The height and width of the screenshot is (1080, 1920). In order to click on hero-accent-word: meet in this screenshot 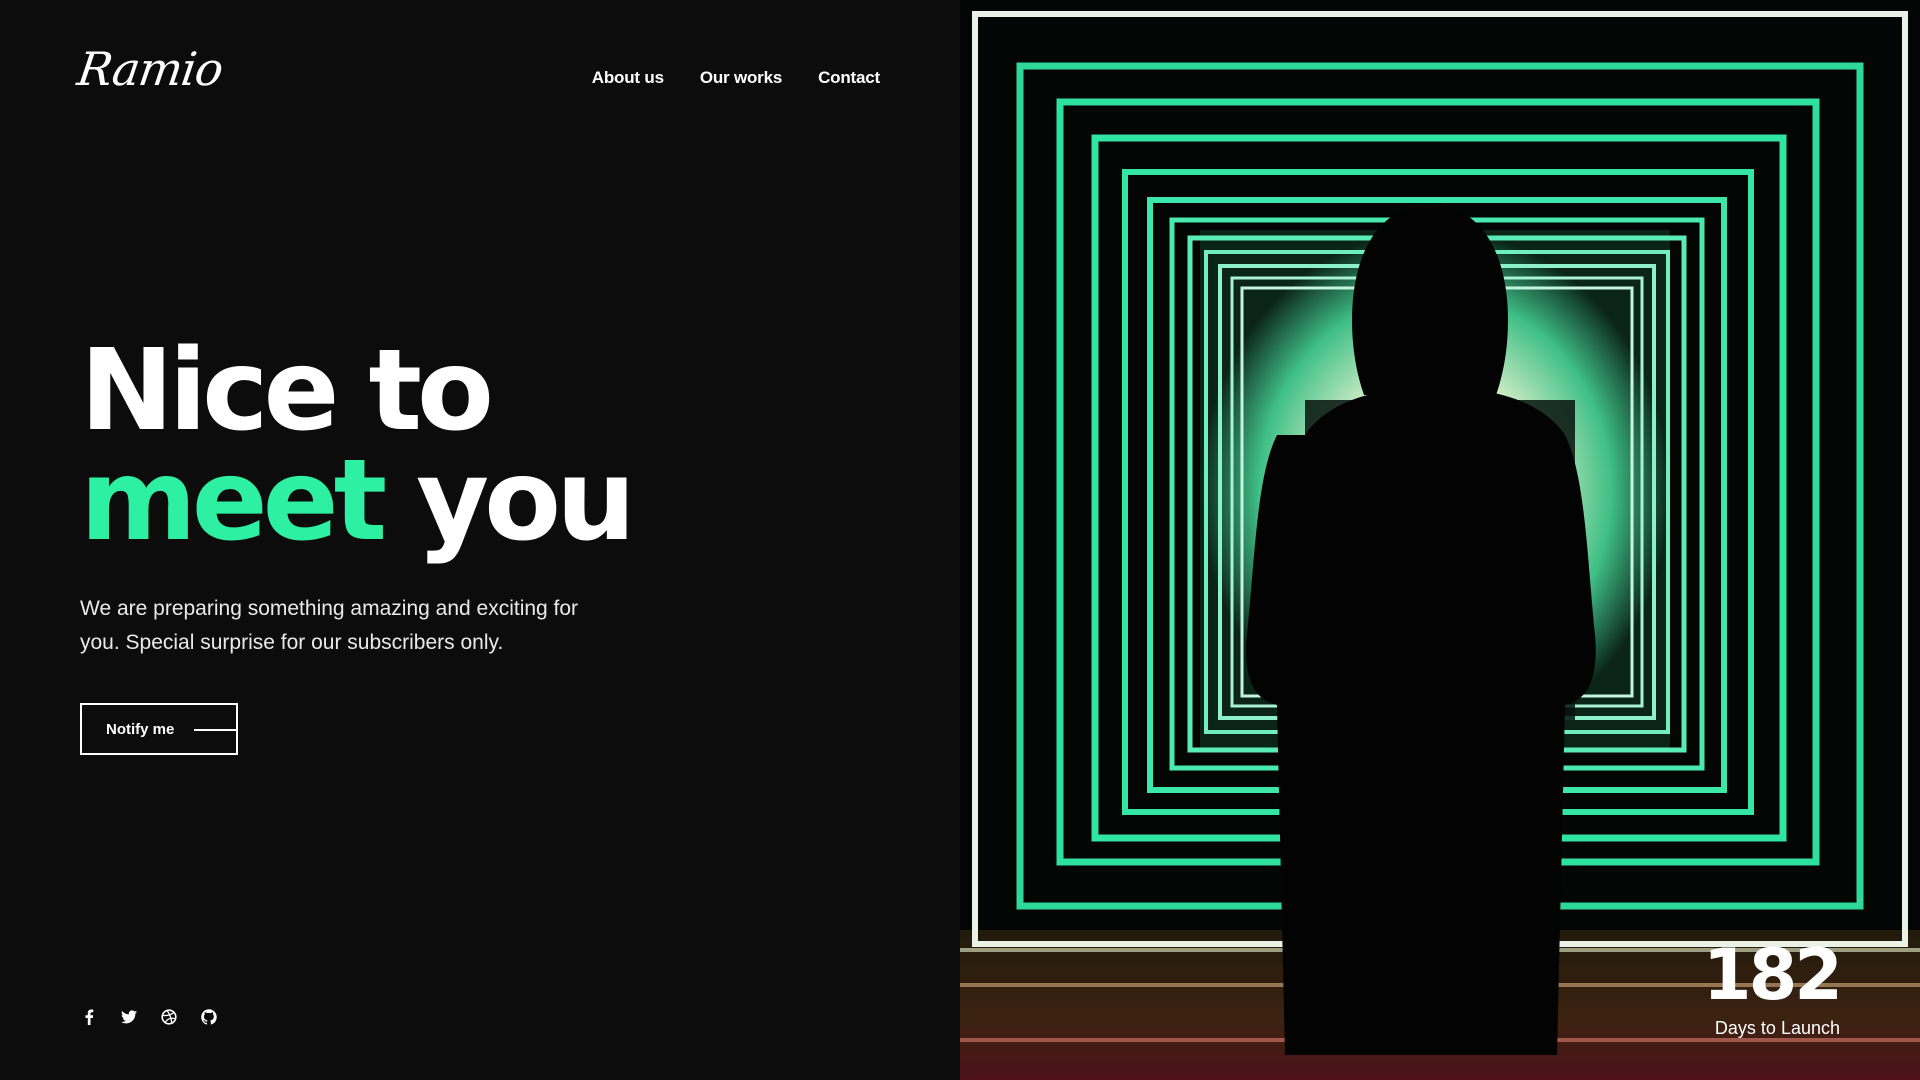, I will do `click(233, 501)`.